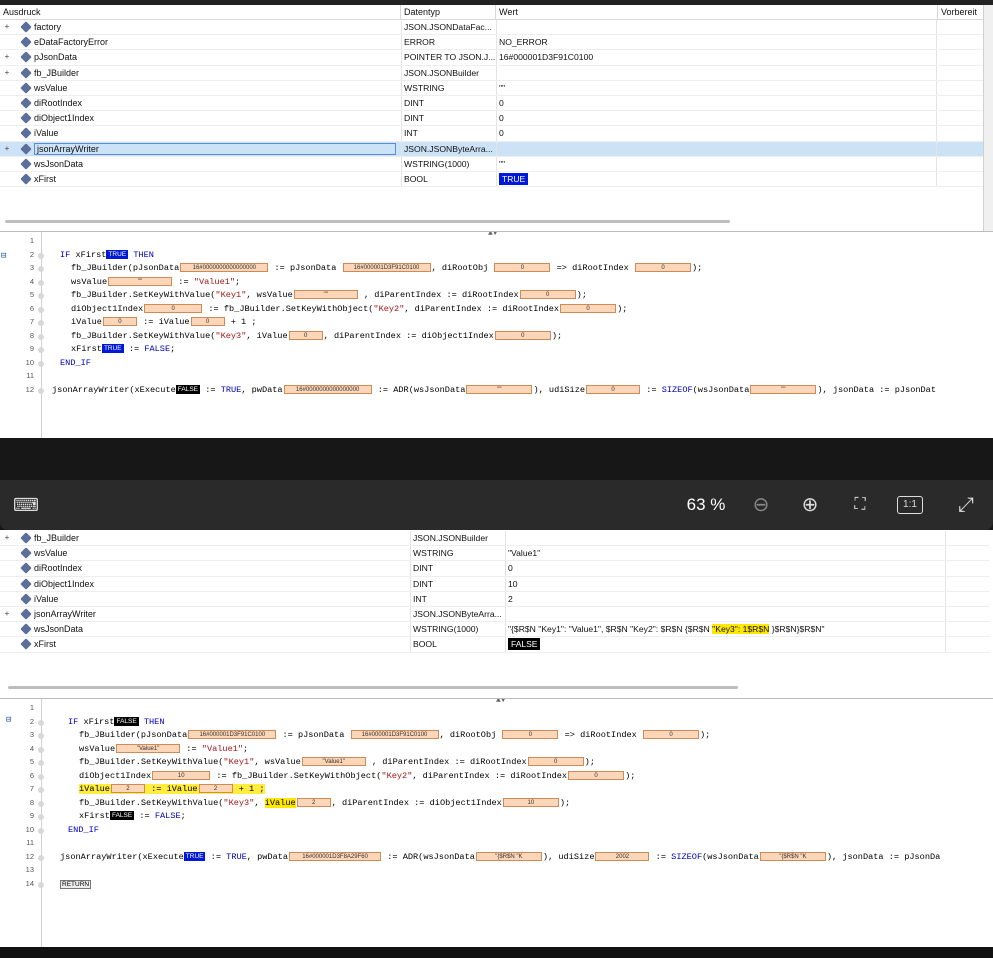  What do you see at coordinates (723, 553) in the screenshot?
I see `variable-value: "Value1"` at bounding box center [723, 553].